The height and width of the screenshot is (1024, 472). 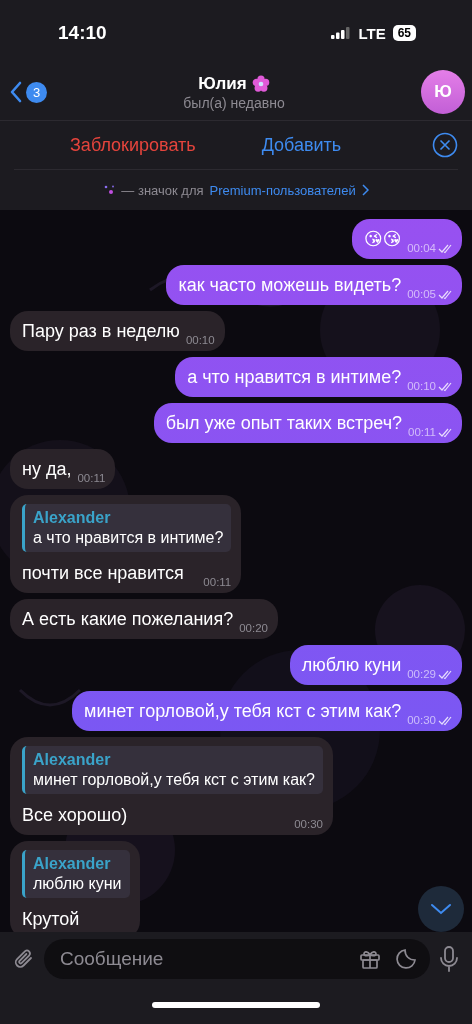 I want to click on signal-icon, so click(x=341, y=33).